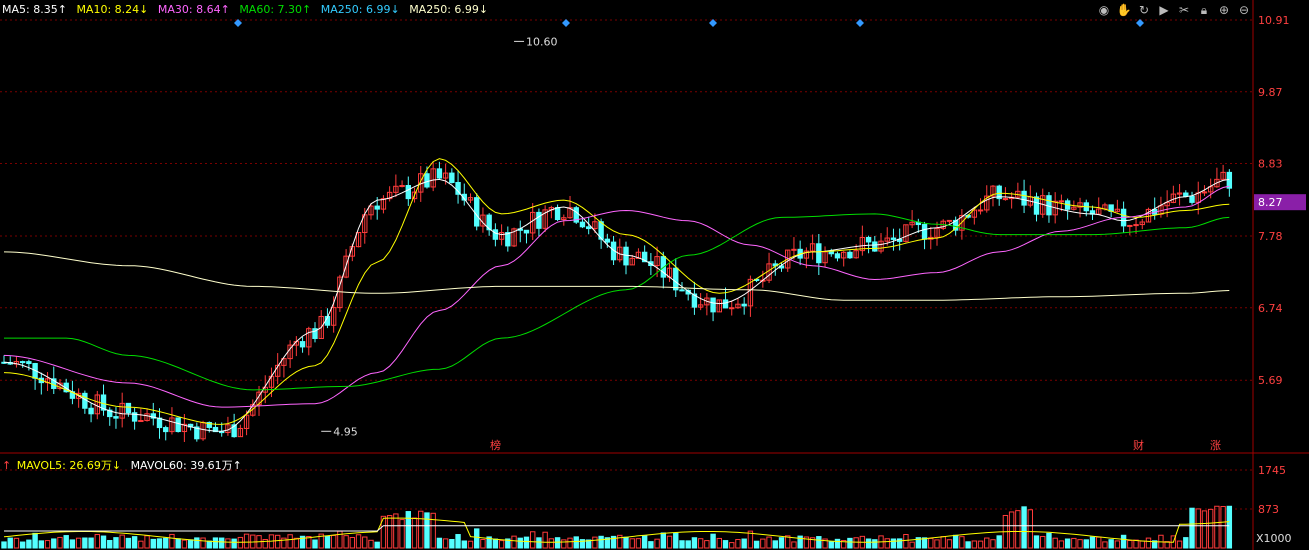 This screenshot has width=1309, height=550. I want to click on current-price-label: 8.27, so click(1270, 202).